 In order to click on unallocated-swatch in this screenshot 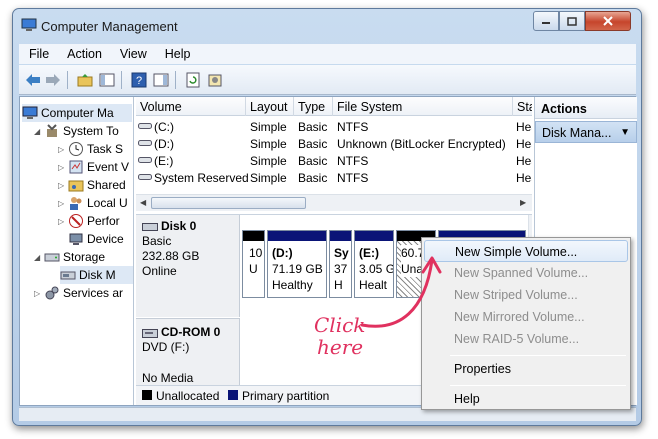, I will do `click(147, 395)`.